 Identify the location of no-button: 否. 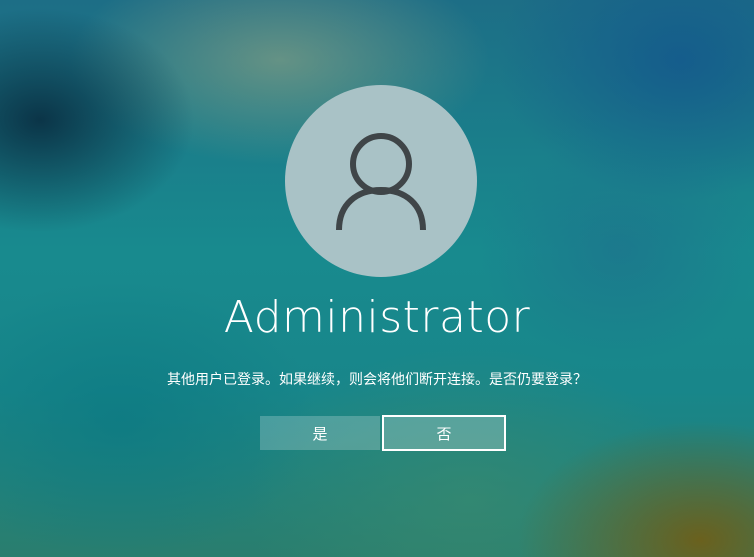
(444, 433).